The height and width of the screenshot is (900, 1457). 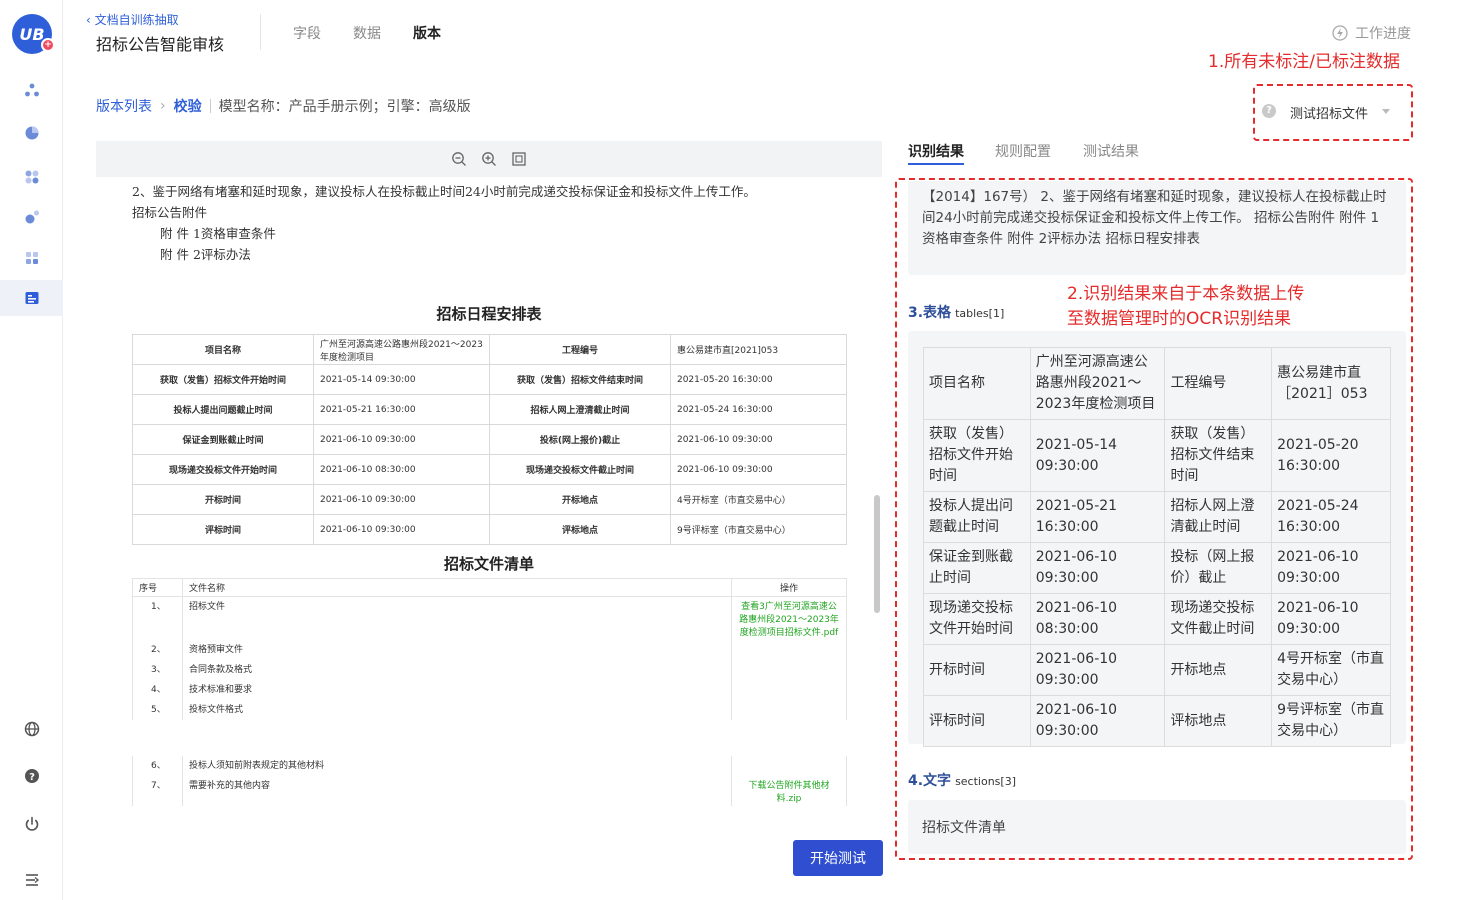 What do you see at coordinates (1304, 62) in the screenshot?
I see `annotation-note-1: 1.所有未标注/已标注数据` at bounding box center [1304, 62].